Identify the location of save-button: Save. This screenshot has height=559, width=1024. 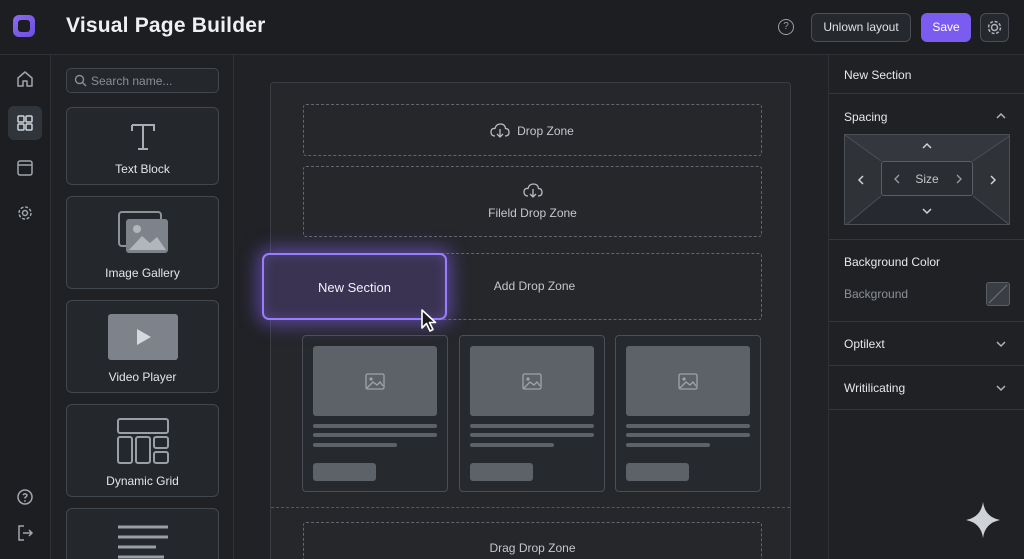
(946, 27).